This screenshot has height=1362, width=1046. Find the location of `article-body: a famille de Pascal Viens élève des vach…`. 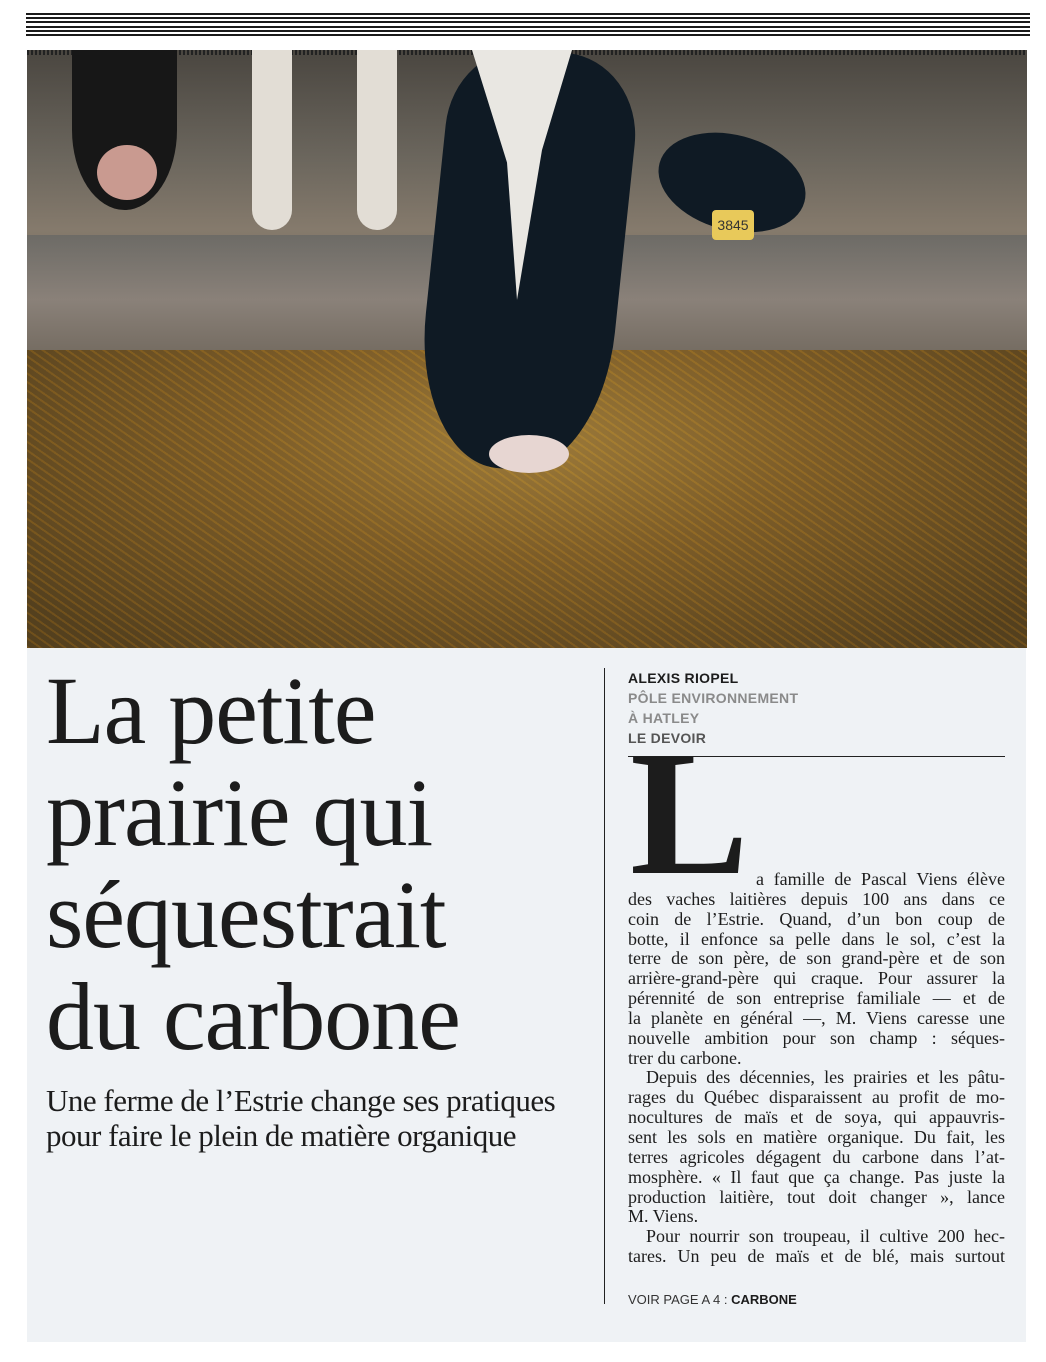

article-body: a famille de Pascal Viens élève des vach… is located at coordinates (816, 1068).